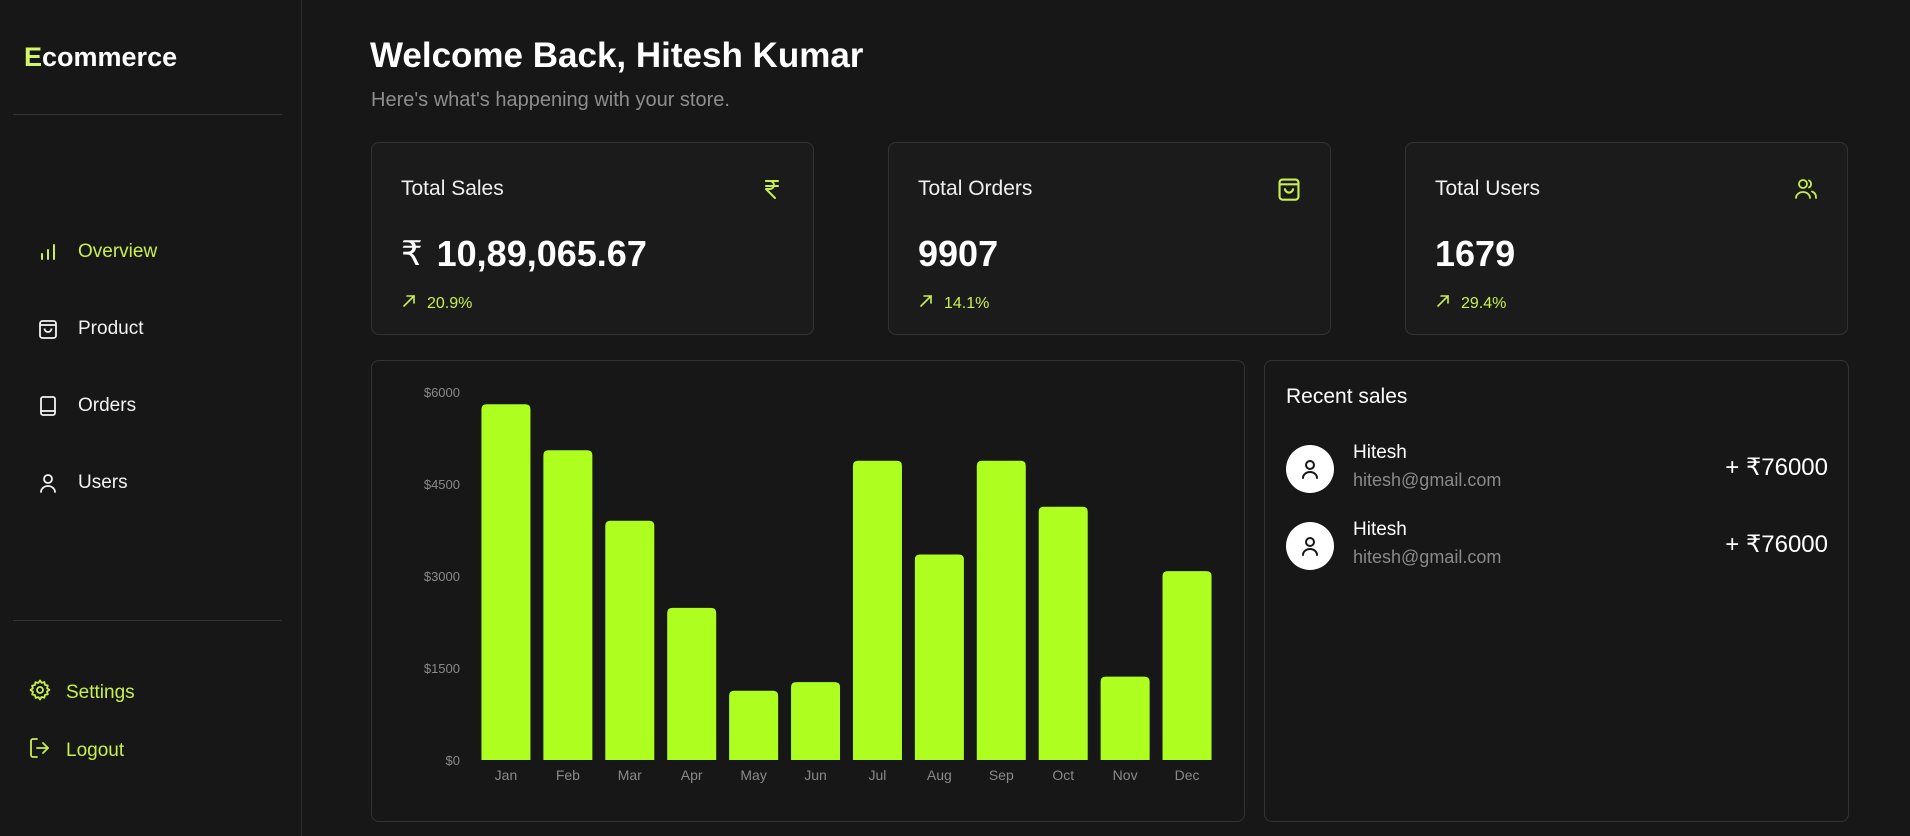 The width and height of the screenshot is (1910, 836). I want to click on currency-symbol: ₹, so click(412, 254).